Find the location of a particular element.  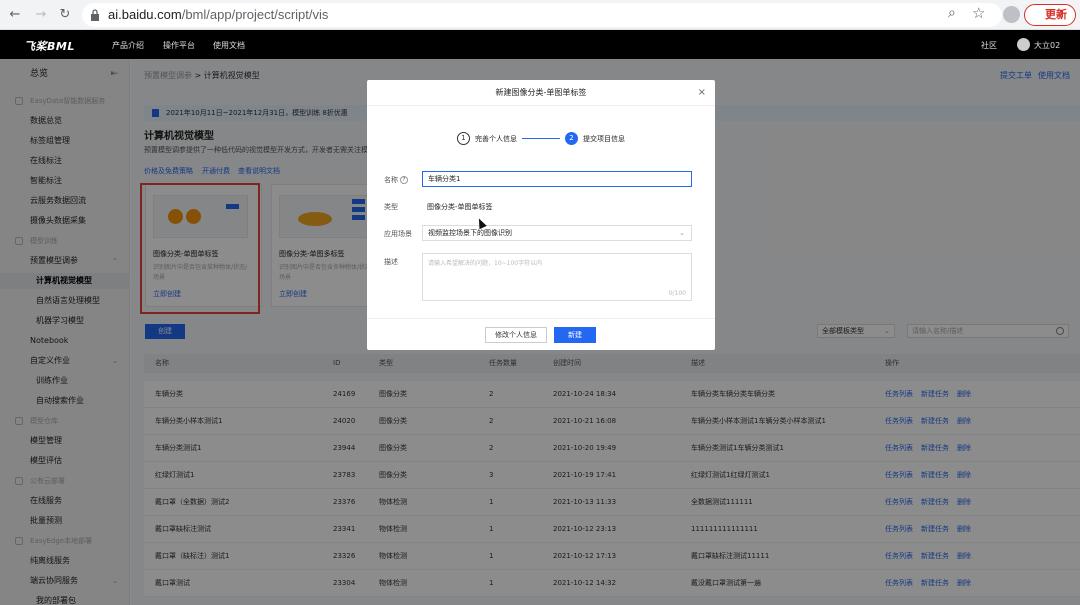

chevron-down-icon: ⌄ is located at coordinates (682, 233).